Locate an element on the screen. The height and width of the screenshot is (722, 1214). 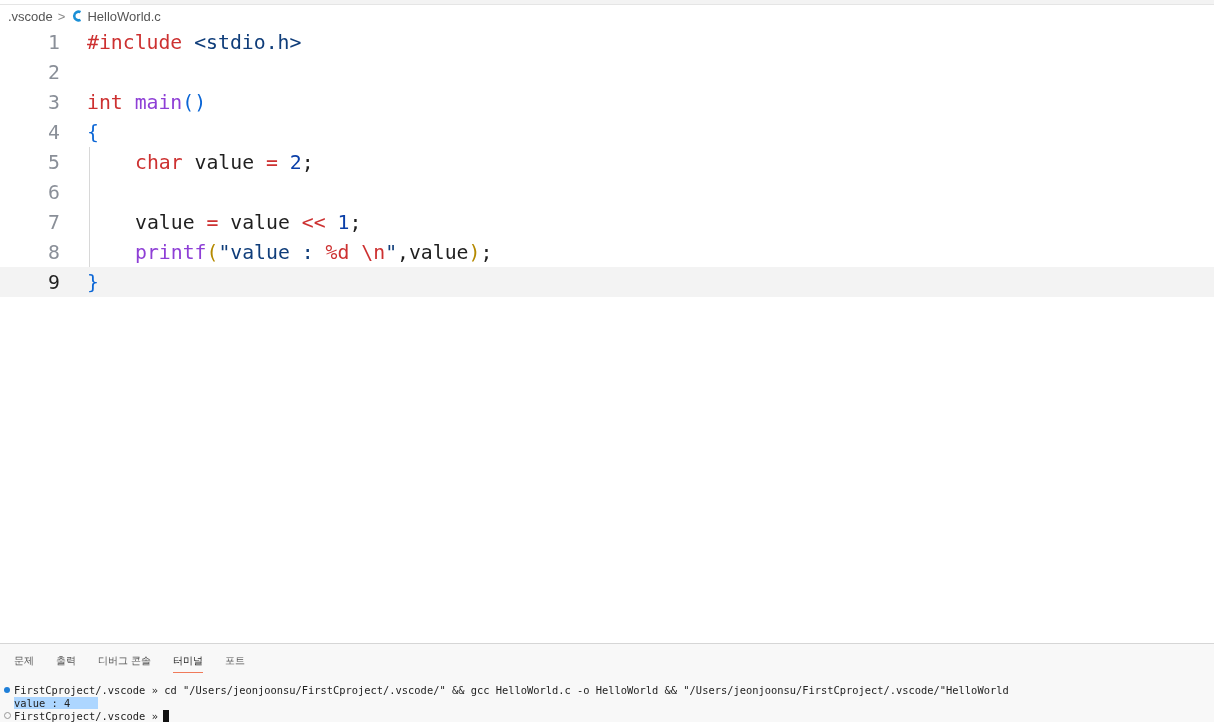
breadcrumb-folder: .vscode is located at coordinates (30, 16).